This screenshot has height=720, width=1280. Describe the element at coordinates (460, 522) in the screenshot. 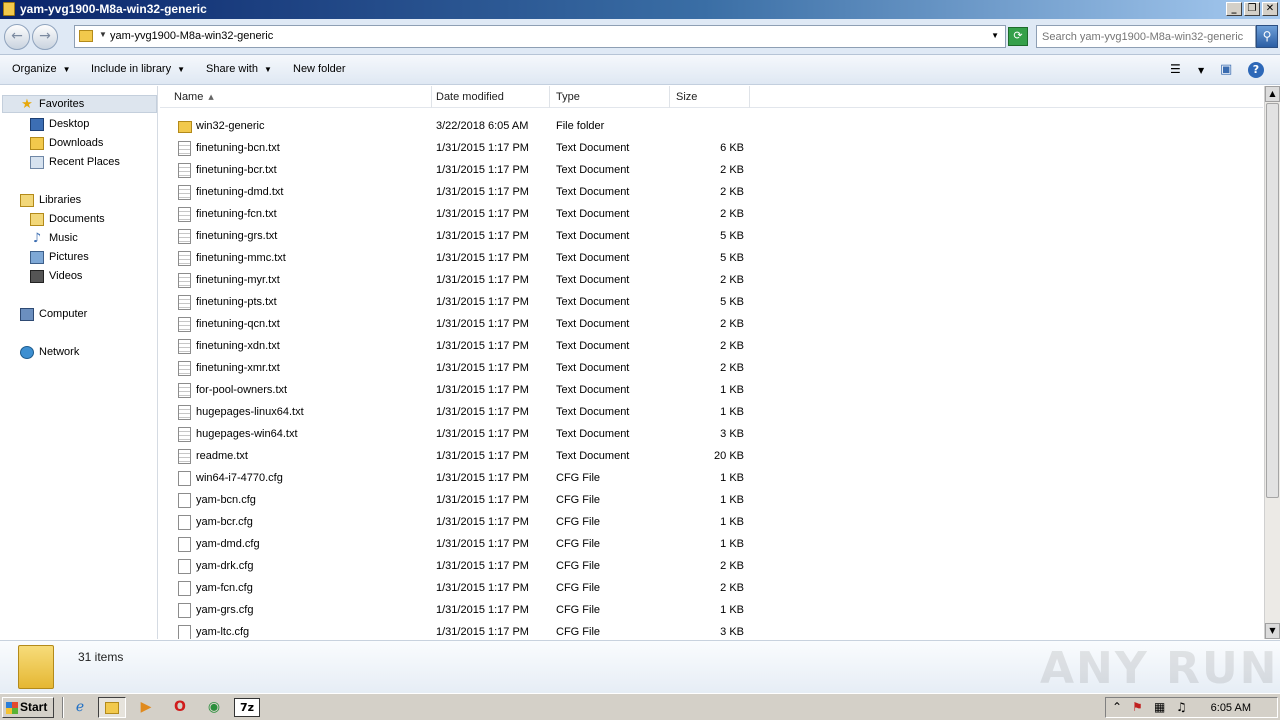

I see `file-row: yam-bcr.cfg 1/31/2015 1:17 PM CFG File 1 KB` at that location.